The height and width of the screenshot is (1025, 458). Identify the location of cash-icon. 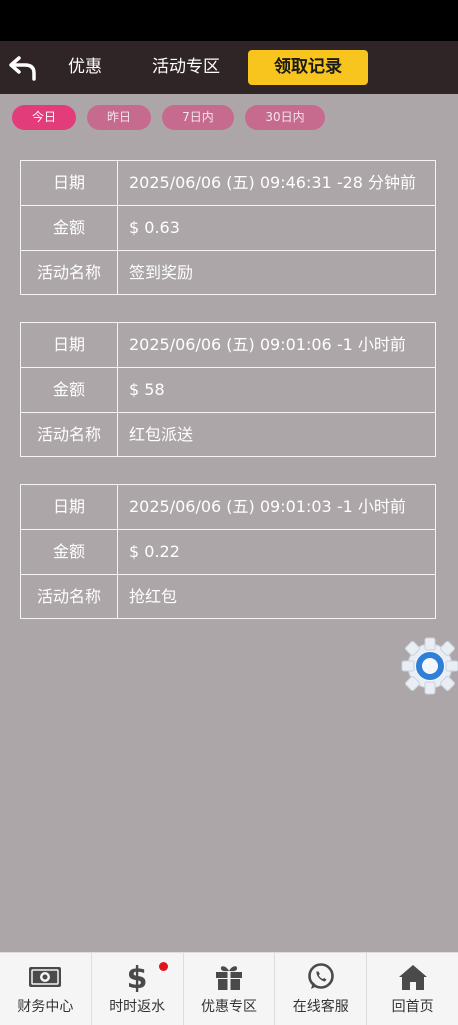
(45, 977).